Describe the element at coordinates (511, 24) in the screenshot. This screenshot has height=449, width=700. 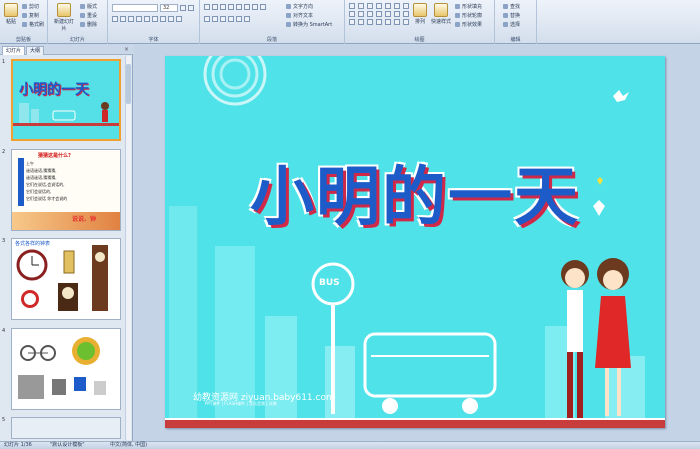
I see `select-button: 选择` at that location.